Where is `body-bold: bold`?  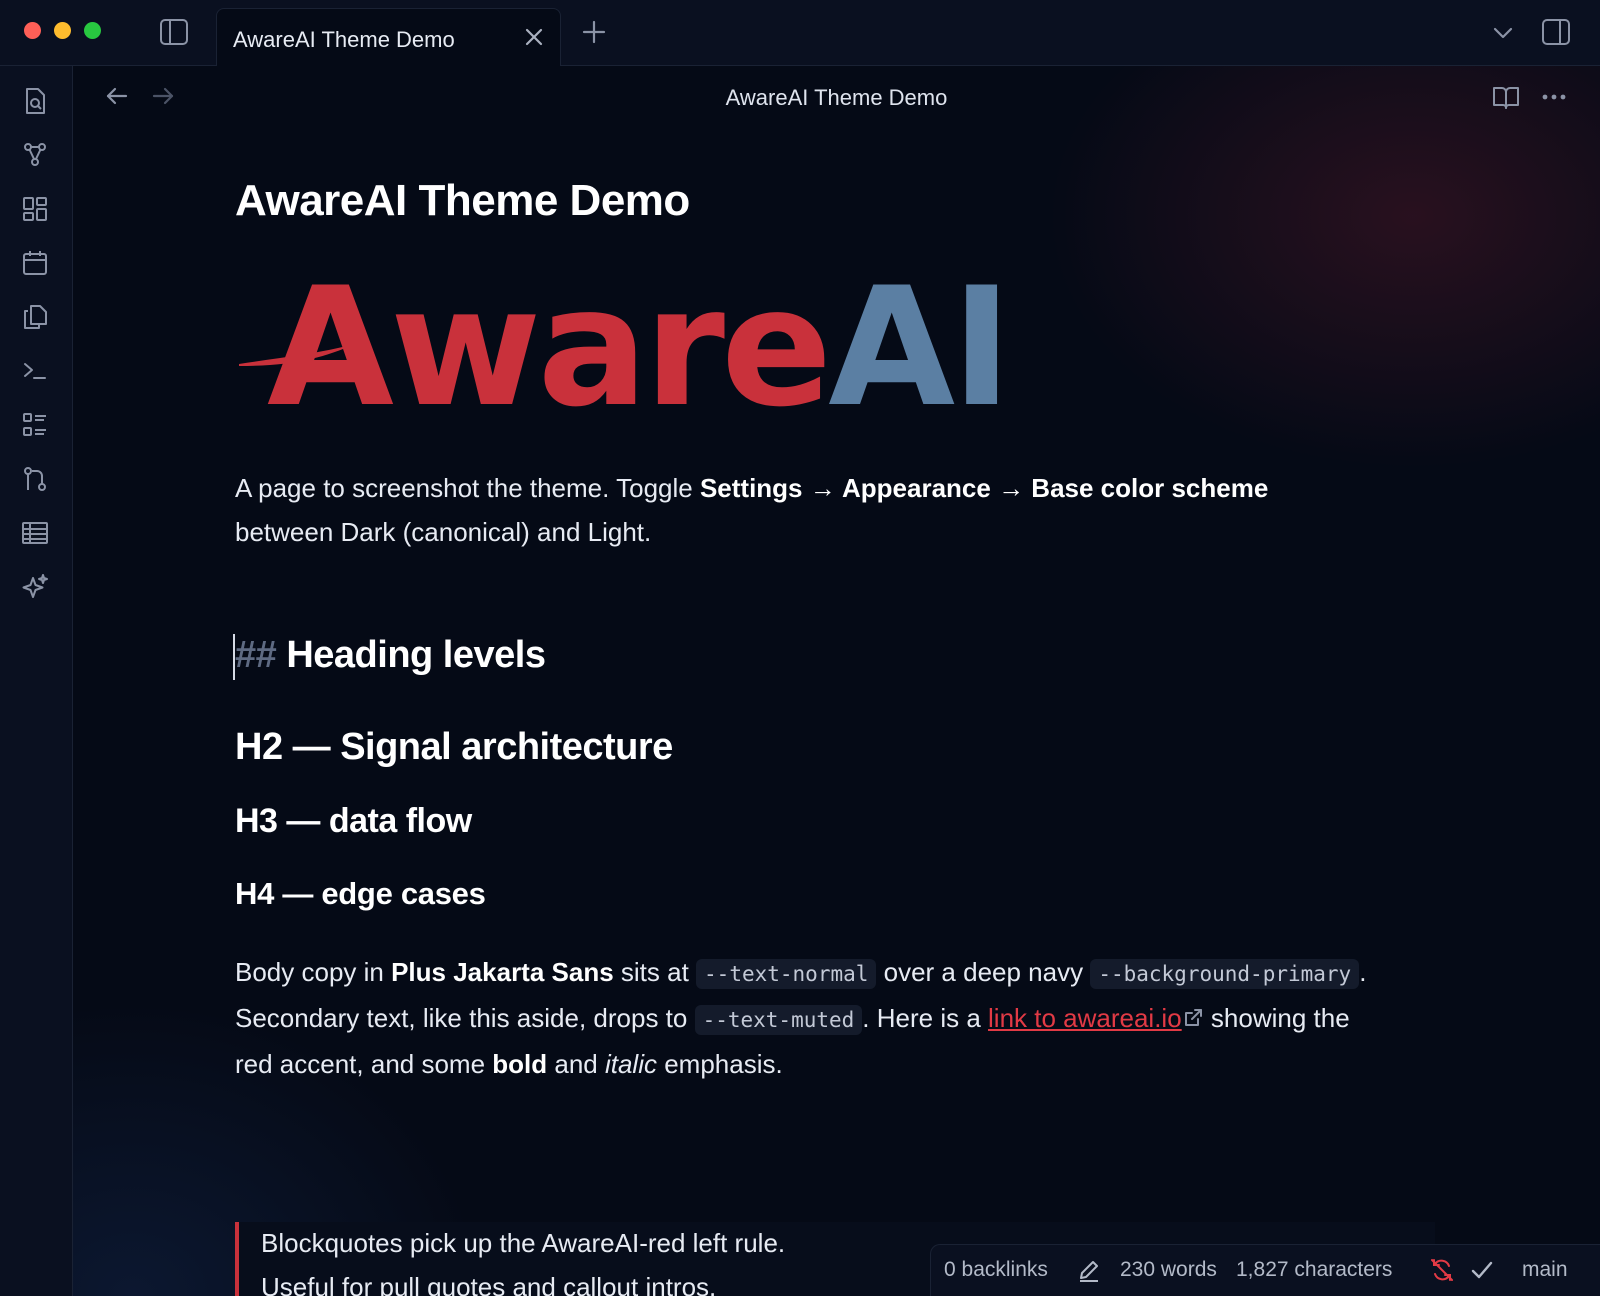 body-bold: bold is located at coordinates (520, 1064).